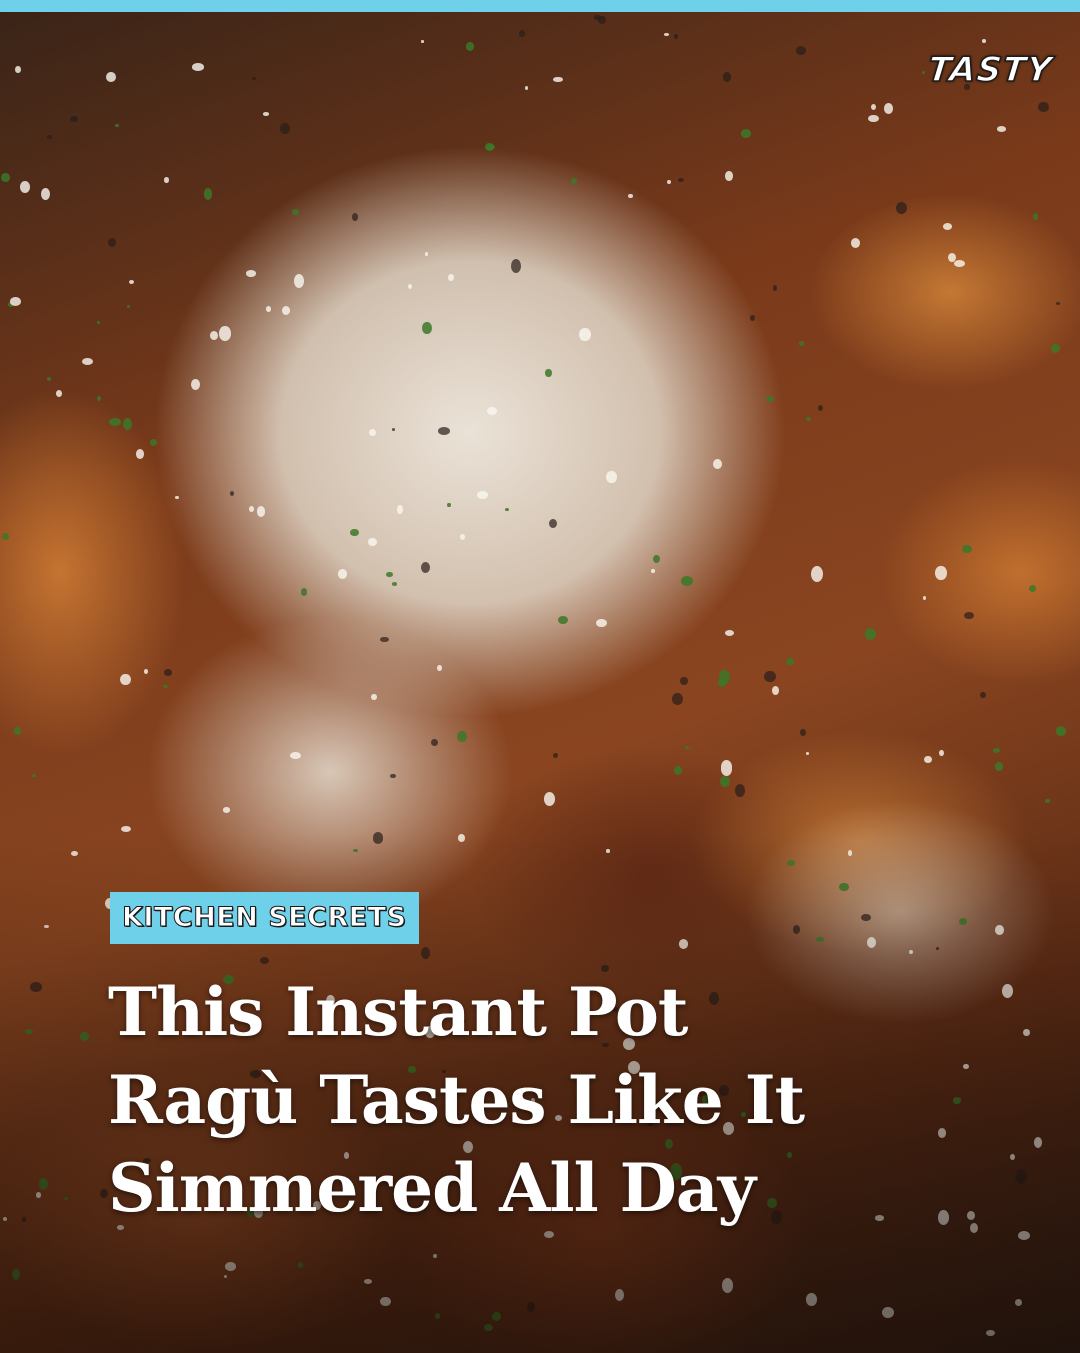  I want to click on headline-line-2: Ragù Tastes Like It, so click(456, 1100).